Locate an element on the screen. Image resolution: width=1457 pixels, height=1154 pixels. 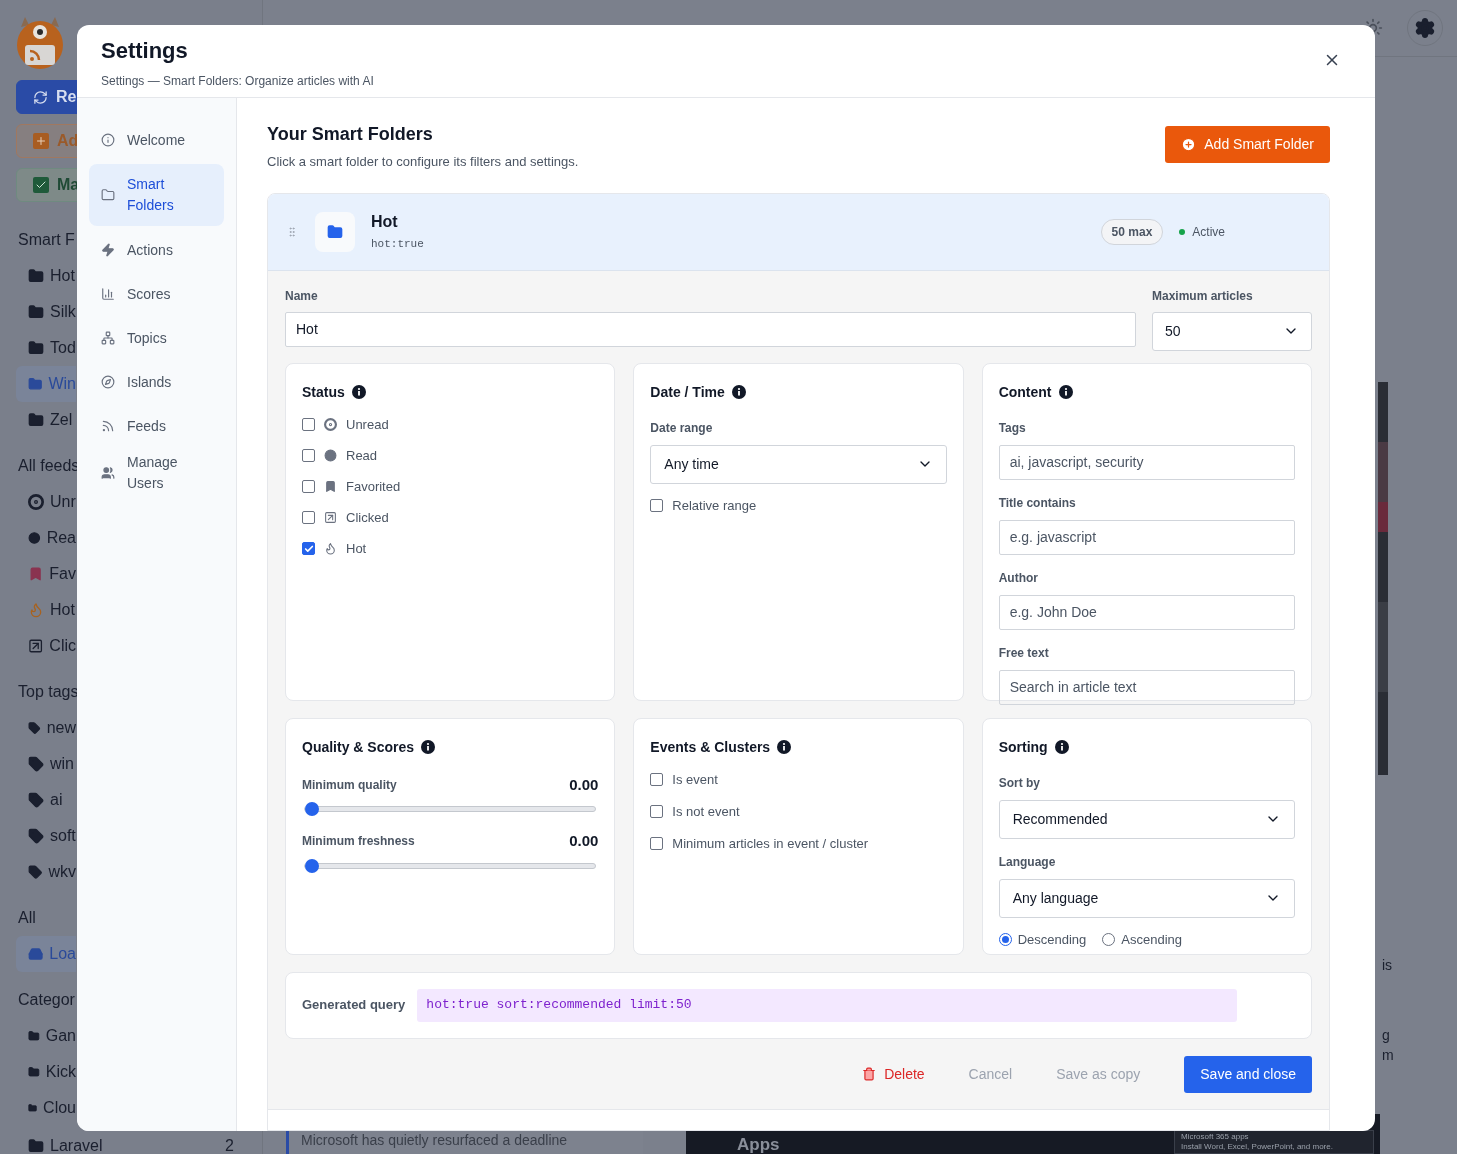
field-label: Free text is located at coordinates (1024, 653).